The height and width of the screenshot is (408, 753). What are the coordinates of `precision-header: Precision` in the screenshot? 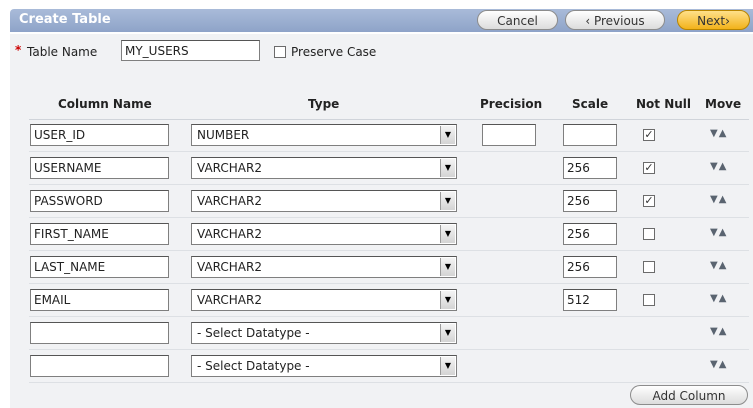 It's located at (511, 104).